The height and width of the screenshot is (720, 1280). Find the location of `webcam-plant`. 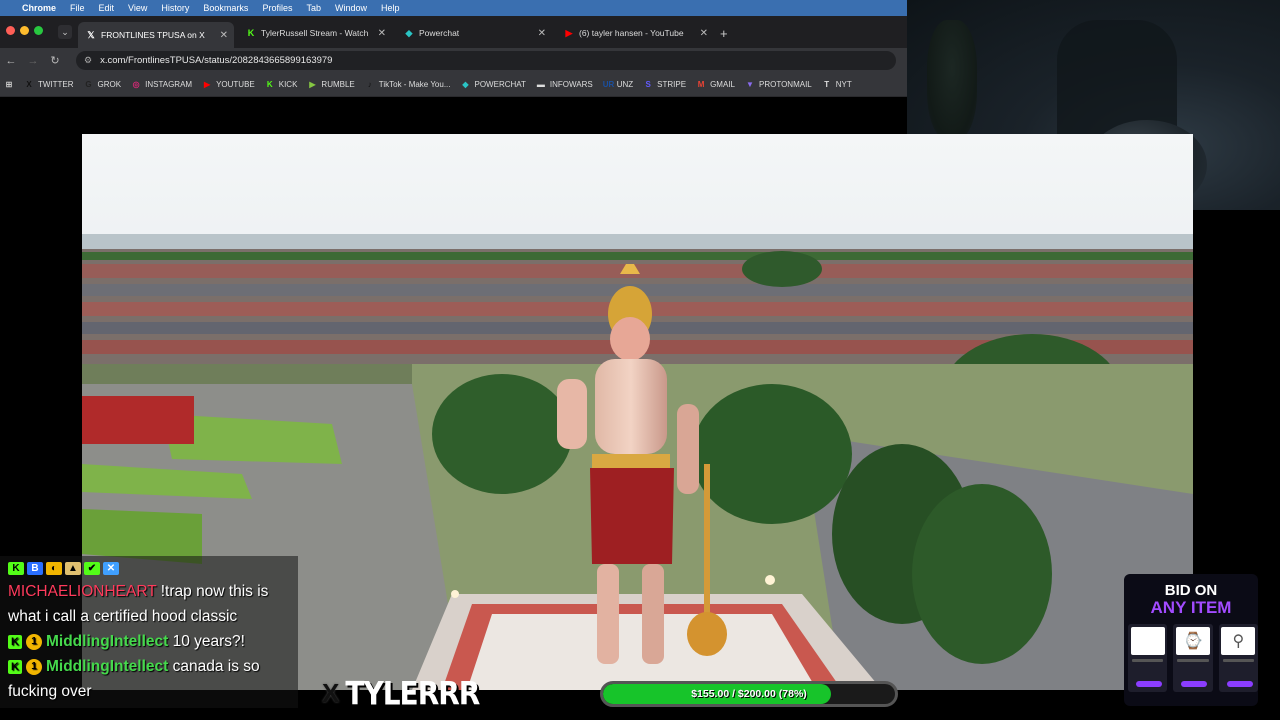

webcam-plant is located at coordinates (952, 80).